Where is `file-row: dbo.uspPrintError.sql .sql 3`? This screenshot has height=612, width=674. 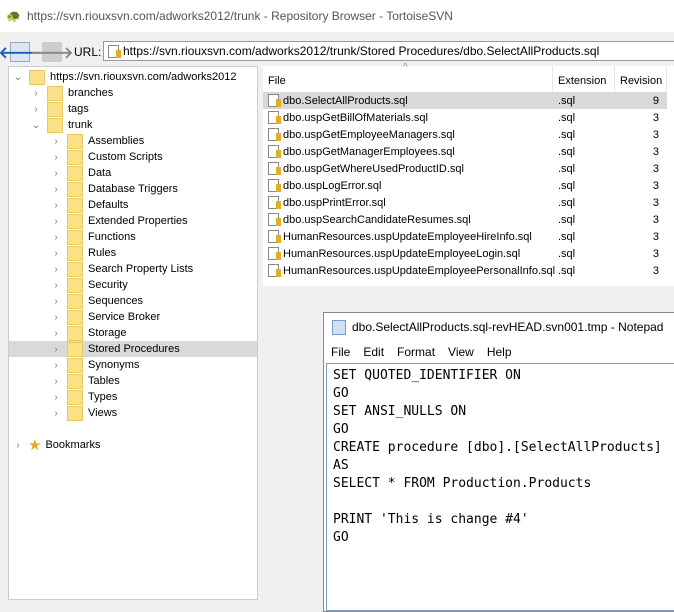 file-row: dbo.uspPrintError.sql .sql 3 is located at coordinates (465, 202).